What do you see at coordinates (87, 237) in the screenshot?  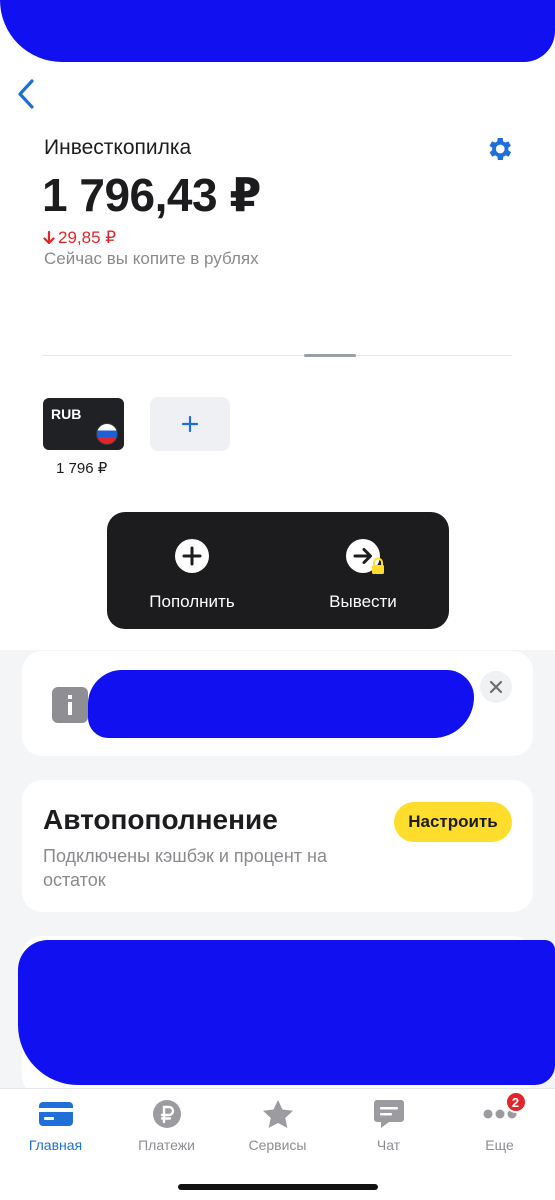 I see `balance-change-value: 29,85 ₽` at bounding box center [87, 237].